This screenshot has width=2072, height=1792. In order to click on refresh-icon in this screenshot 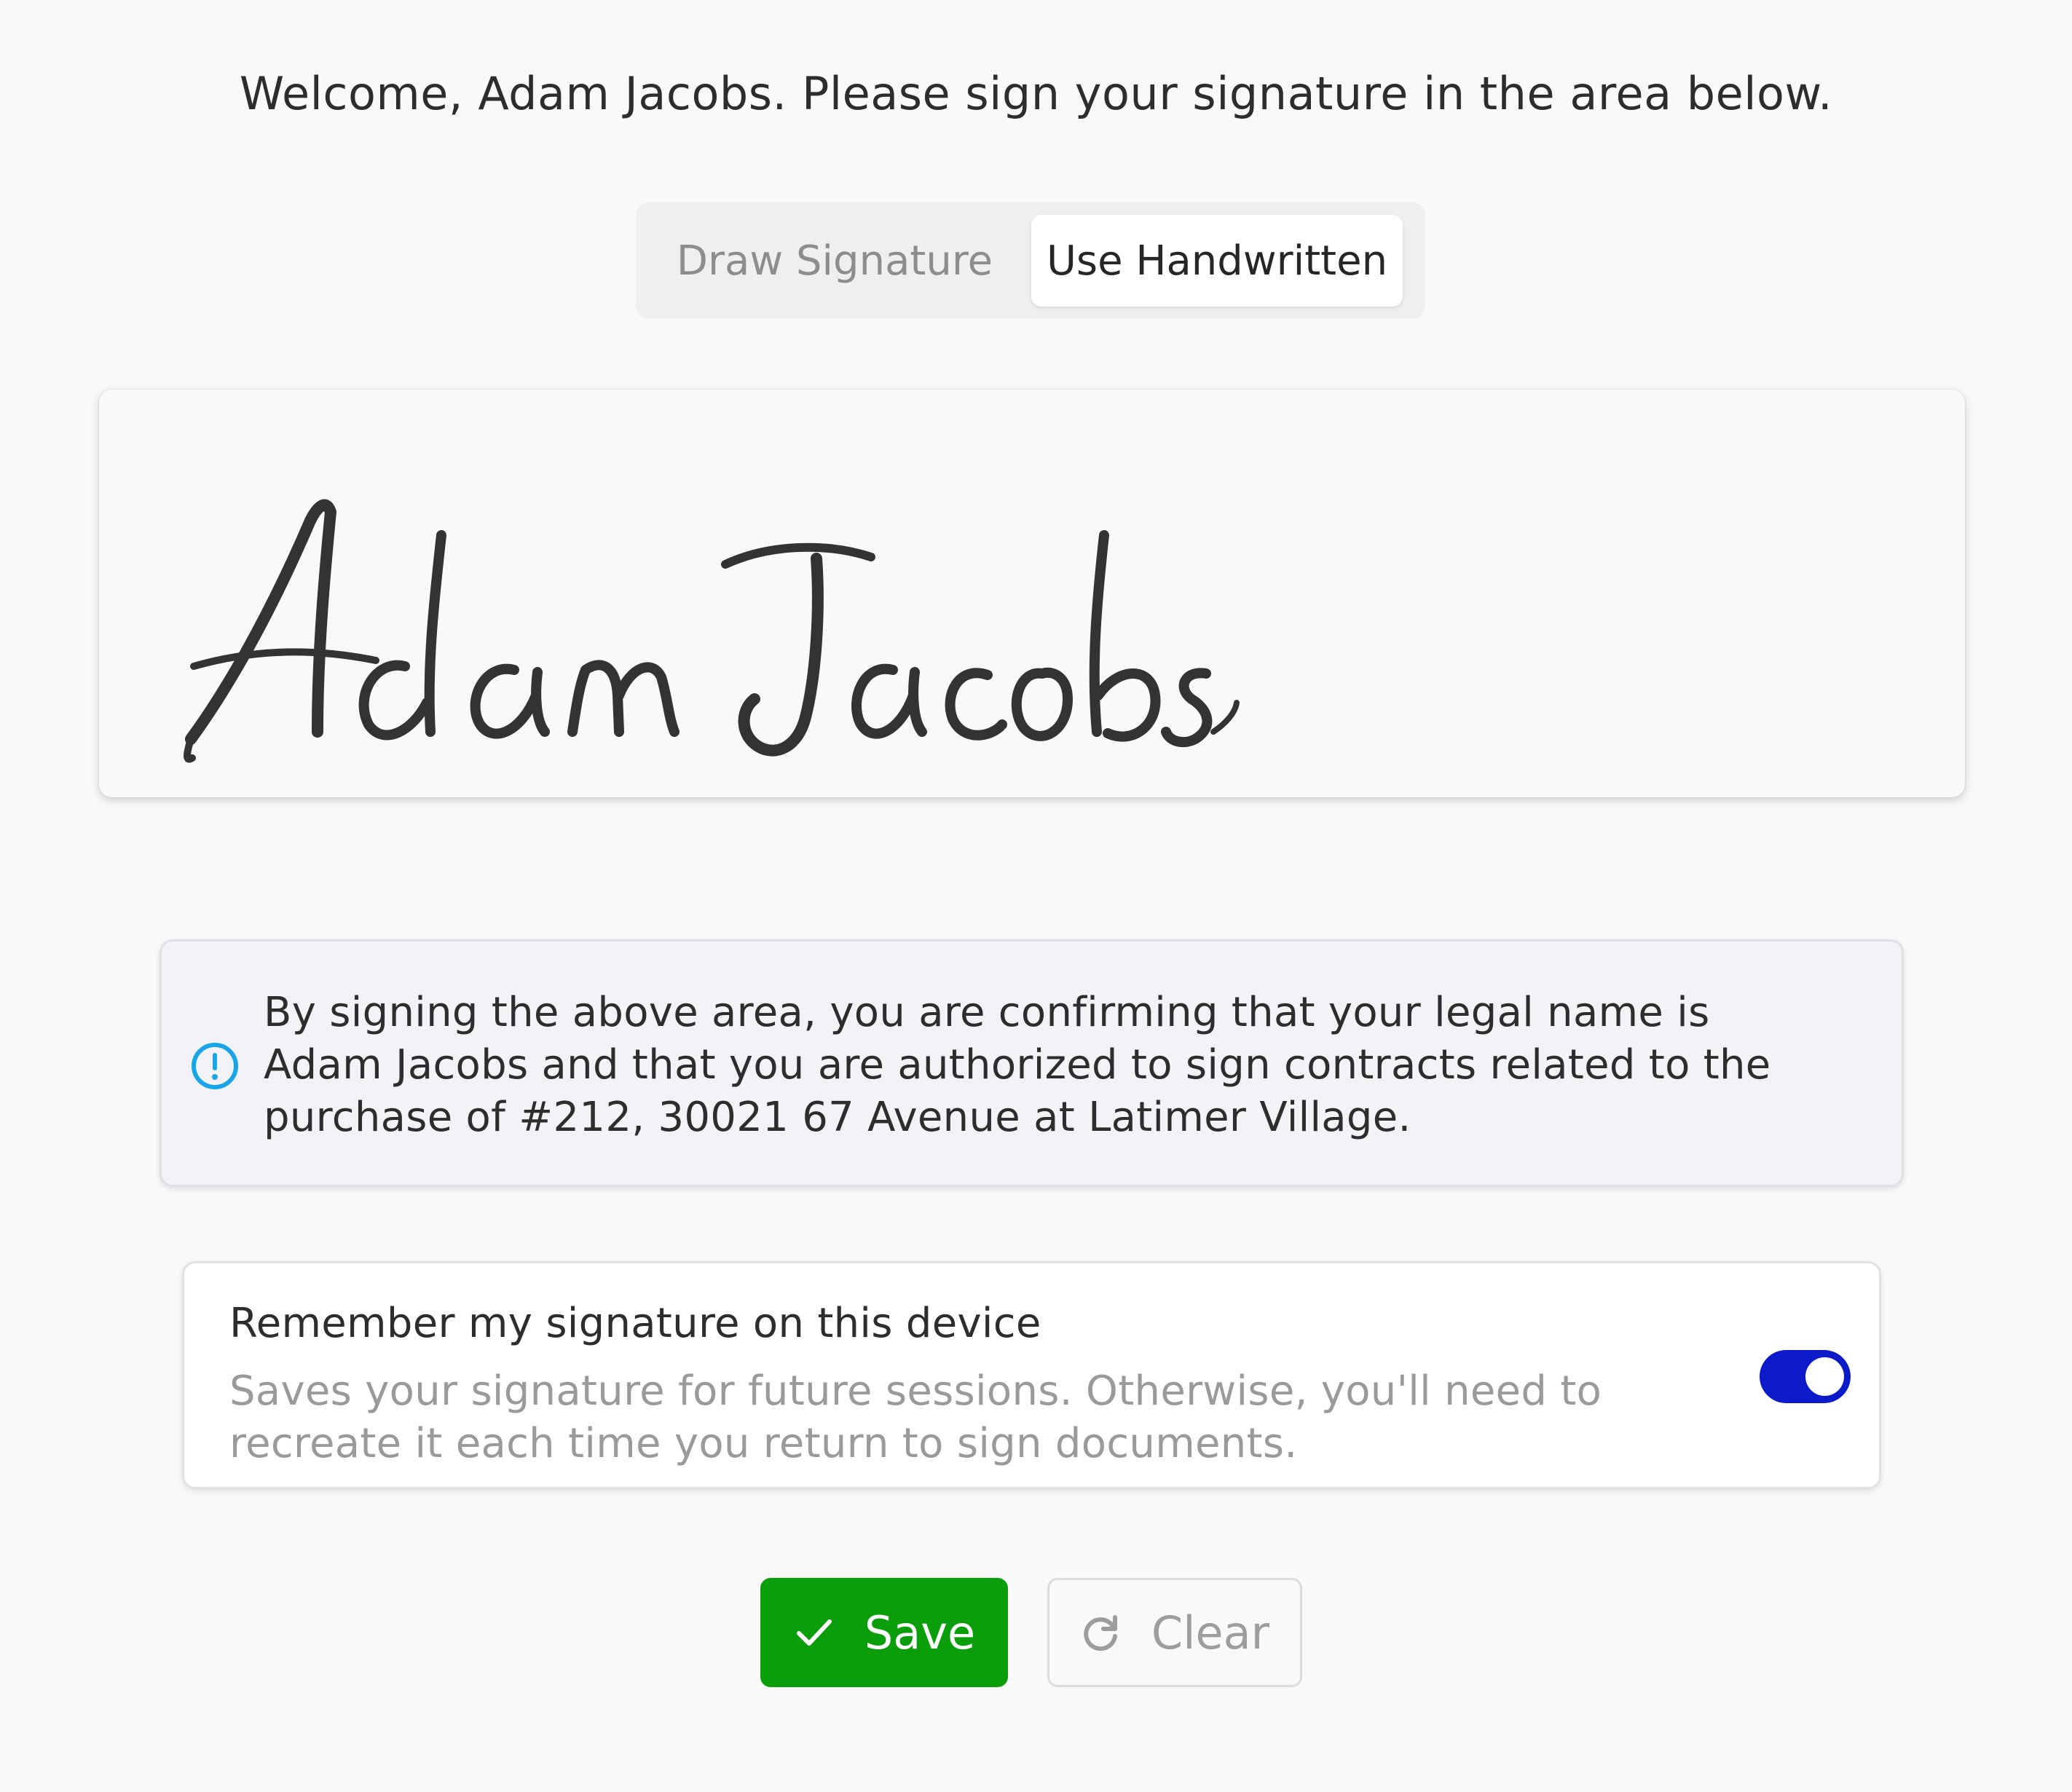, I will do `click(1100, 1633)`.